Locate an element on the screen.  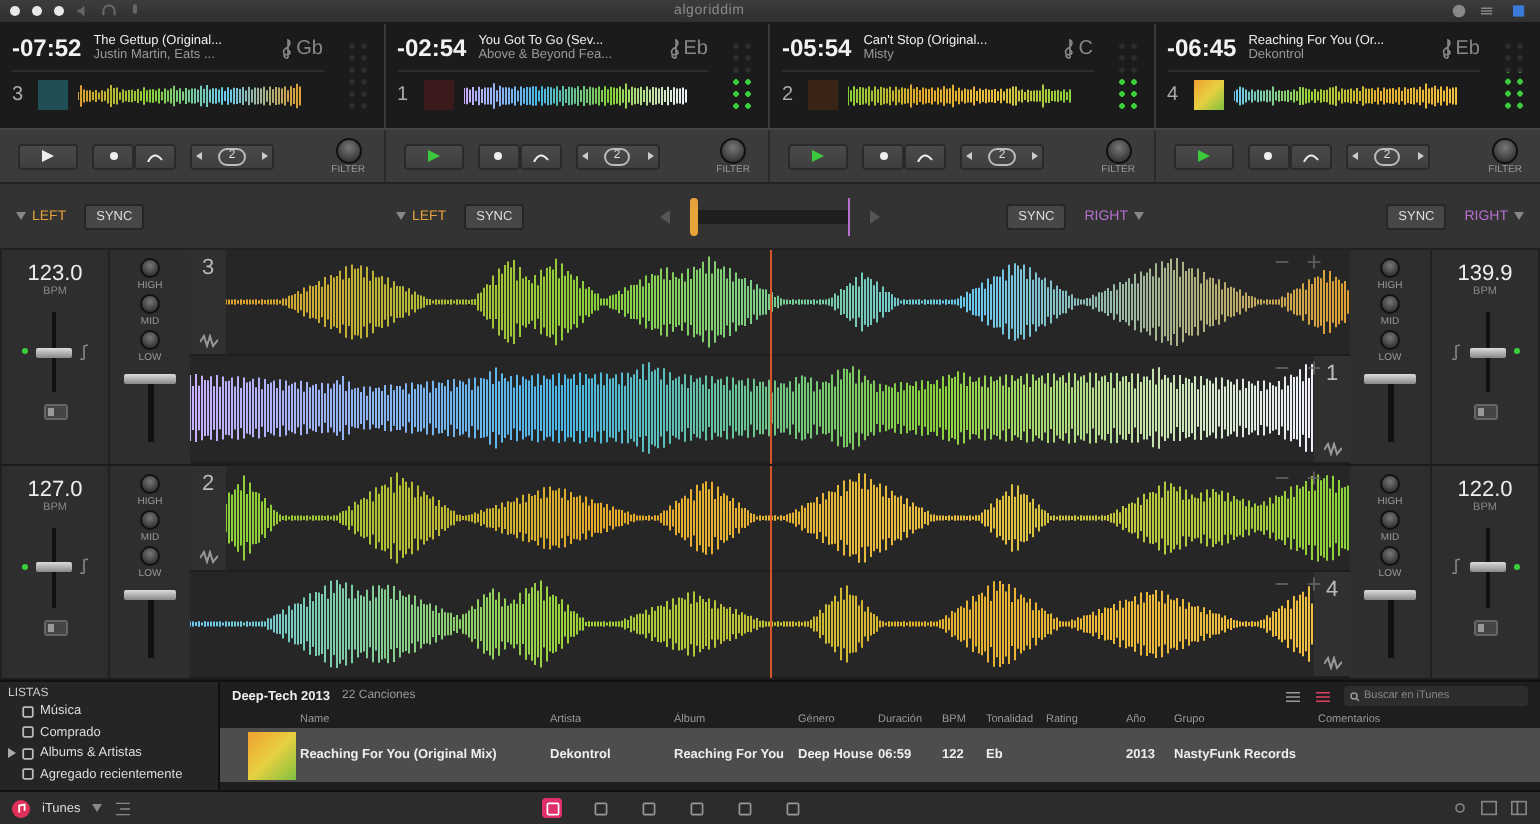
library-view-button is located at coordinates (552, 808).